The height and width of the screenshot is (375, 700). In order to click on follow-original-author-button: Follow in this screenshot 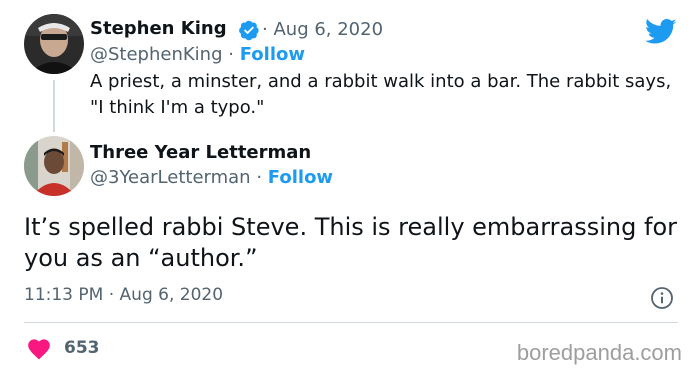, I will do `click(272, 54)`.